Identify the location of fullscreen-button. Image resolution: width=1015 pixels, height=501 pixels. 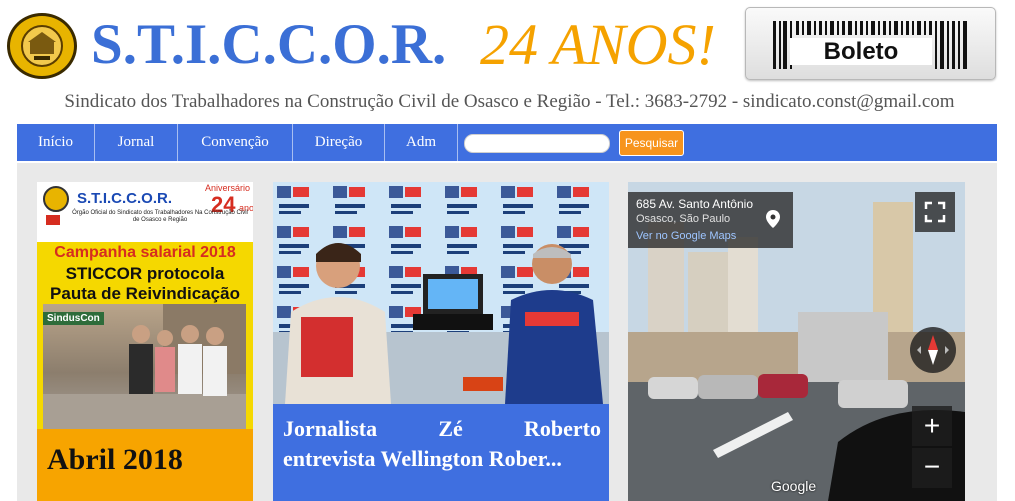
(935, 212).